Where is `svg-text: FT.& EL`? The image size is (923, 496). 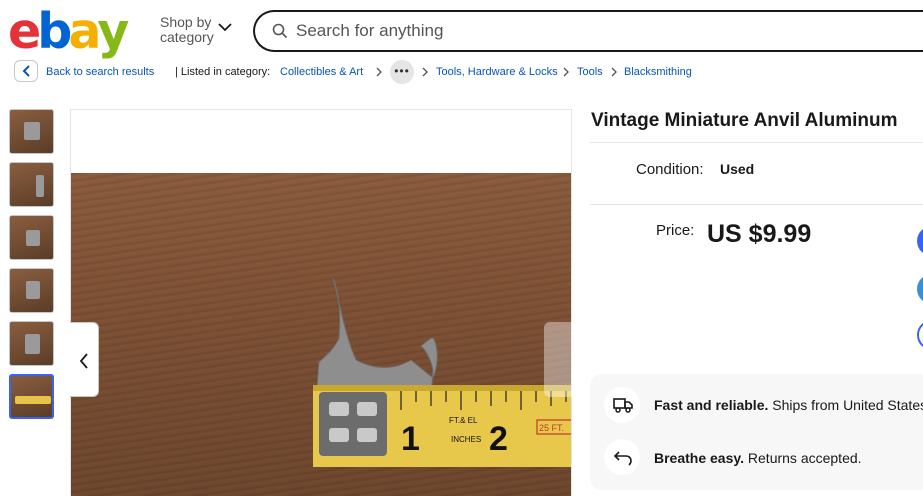 svg-text: FT.& EL is located at coordinates (463, 420).